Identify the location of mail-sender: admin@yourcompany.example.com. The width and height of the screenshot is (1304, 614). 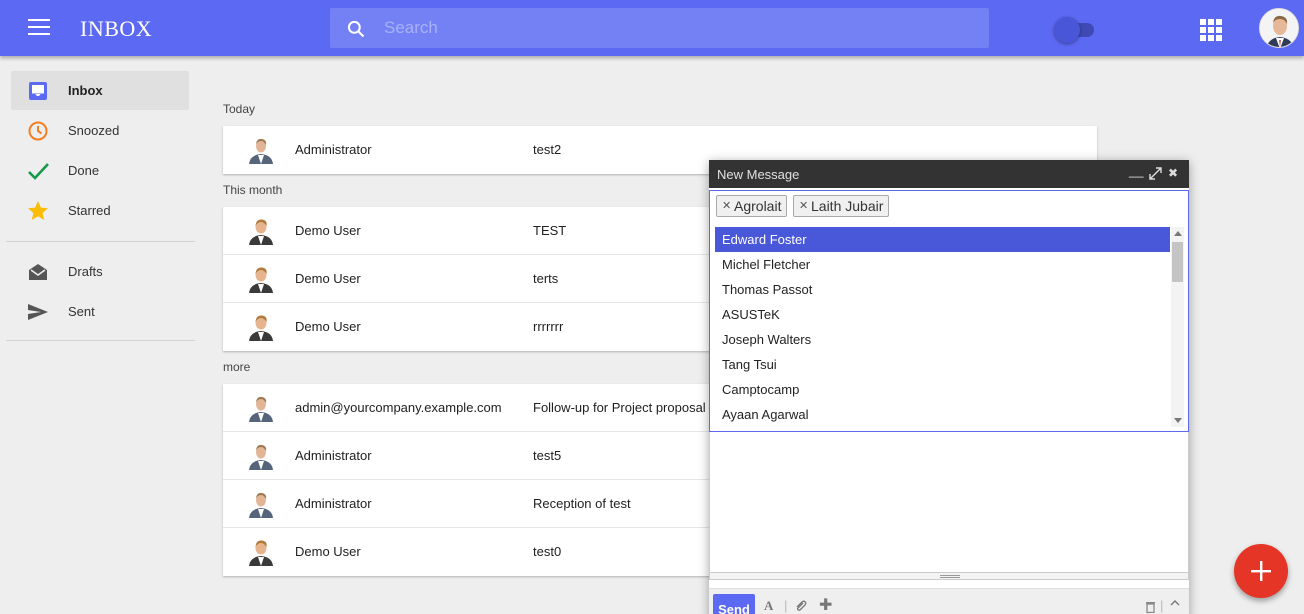
(398, 407).